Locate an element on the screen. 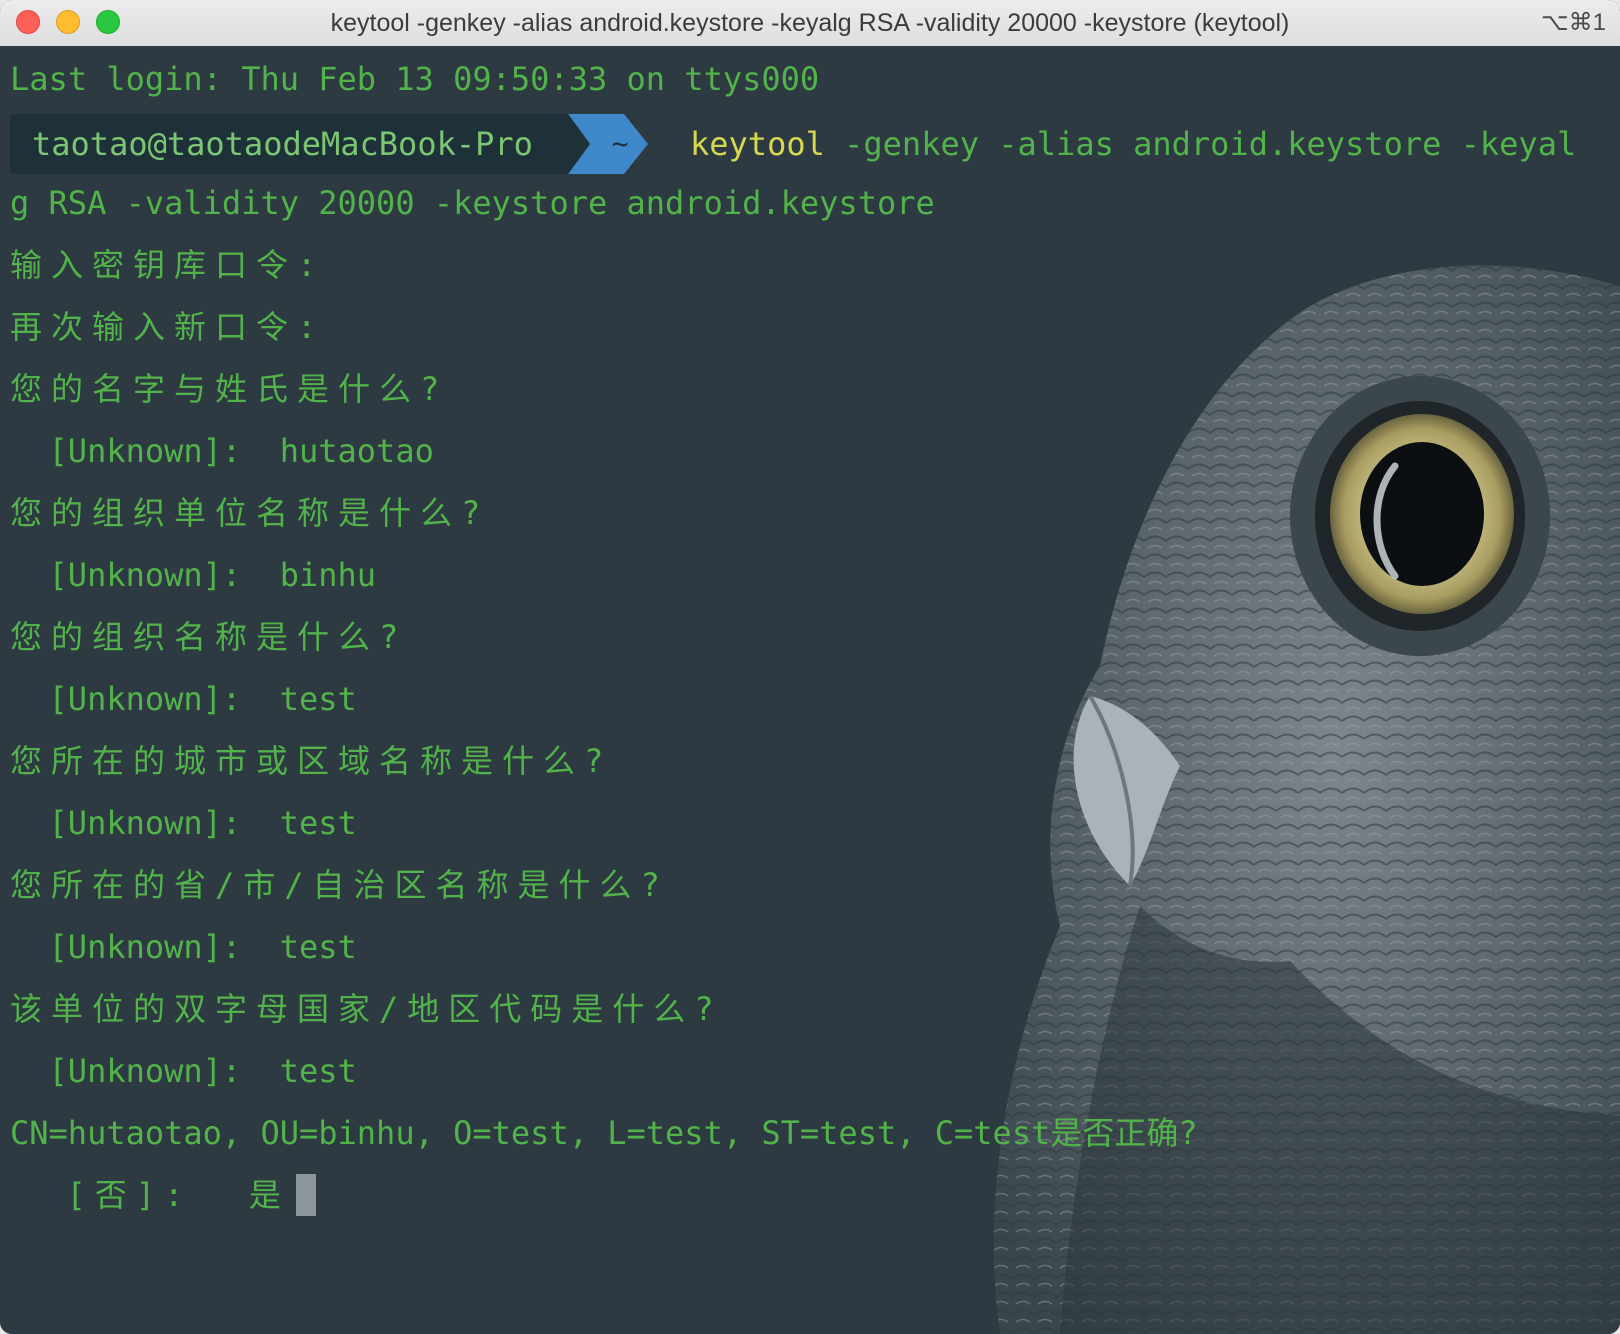 This screenshot has width=1620, height=1334. output-line: 您所在的省/市/自治区名称是什么? is located at coordinates (339, 885).